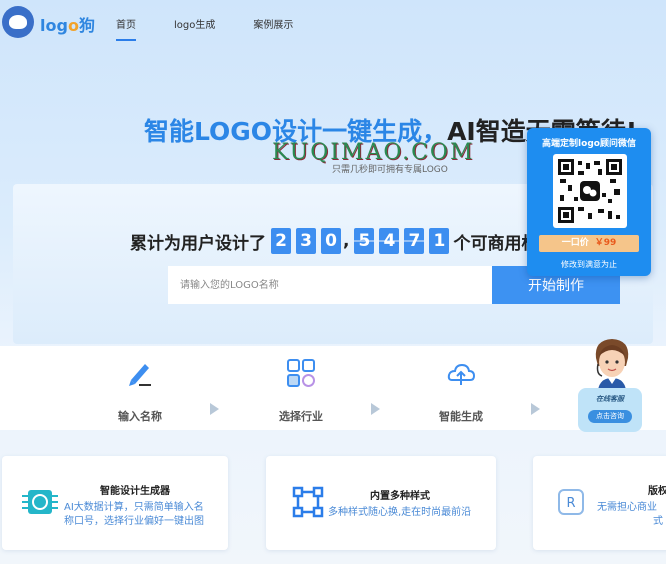 The image size is (666, 564). I want to click on feature-title: 版权, so click(657, 491).